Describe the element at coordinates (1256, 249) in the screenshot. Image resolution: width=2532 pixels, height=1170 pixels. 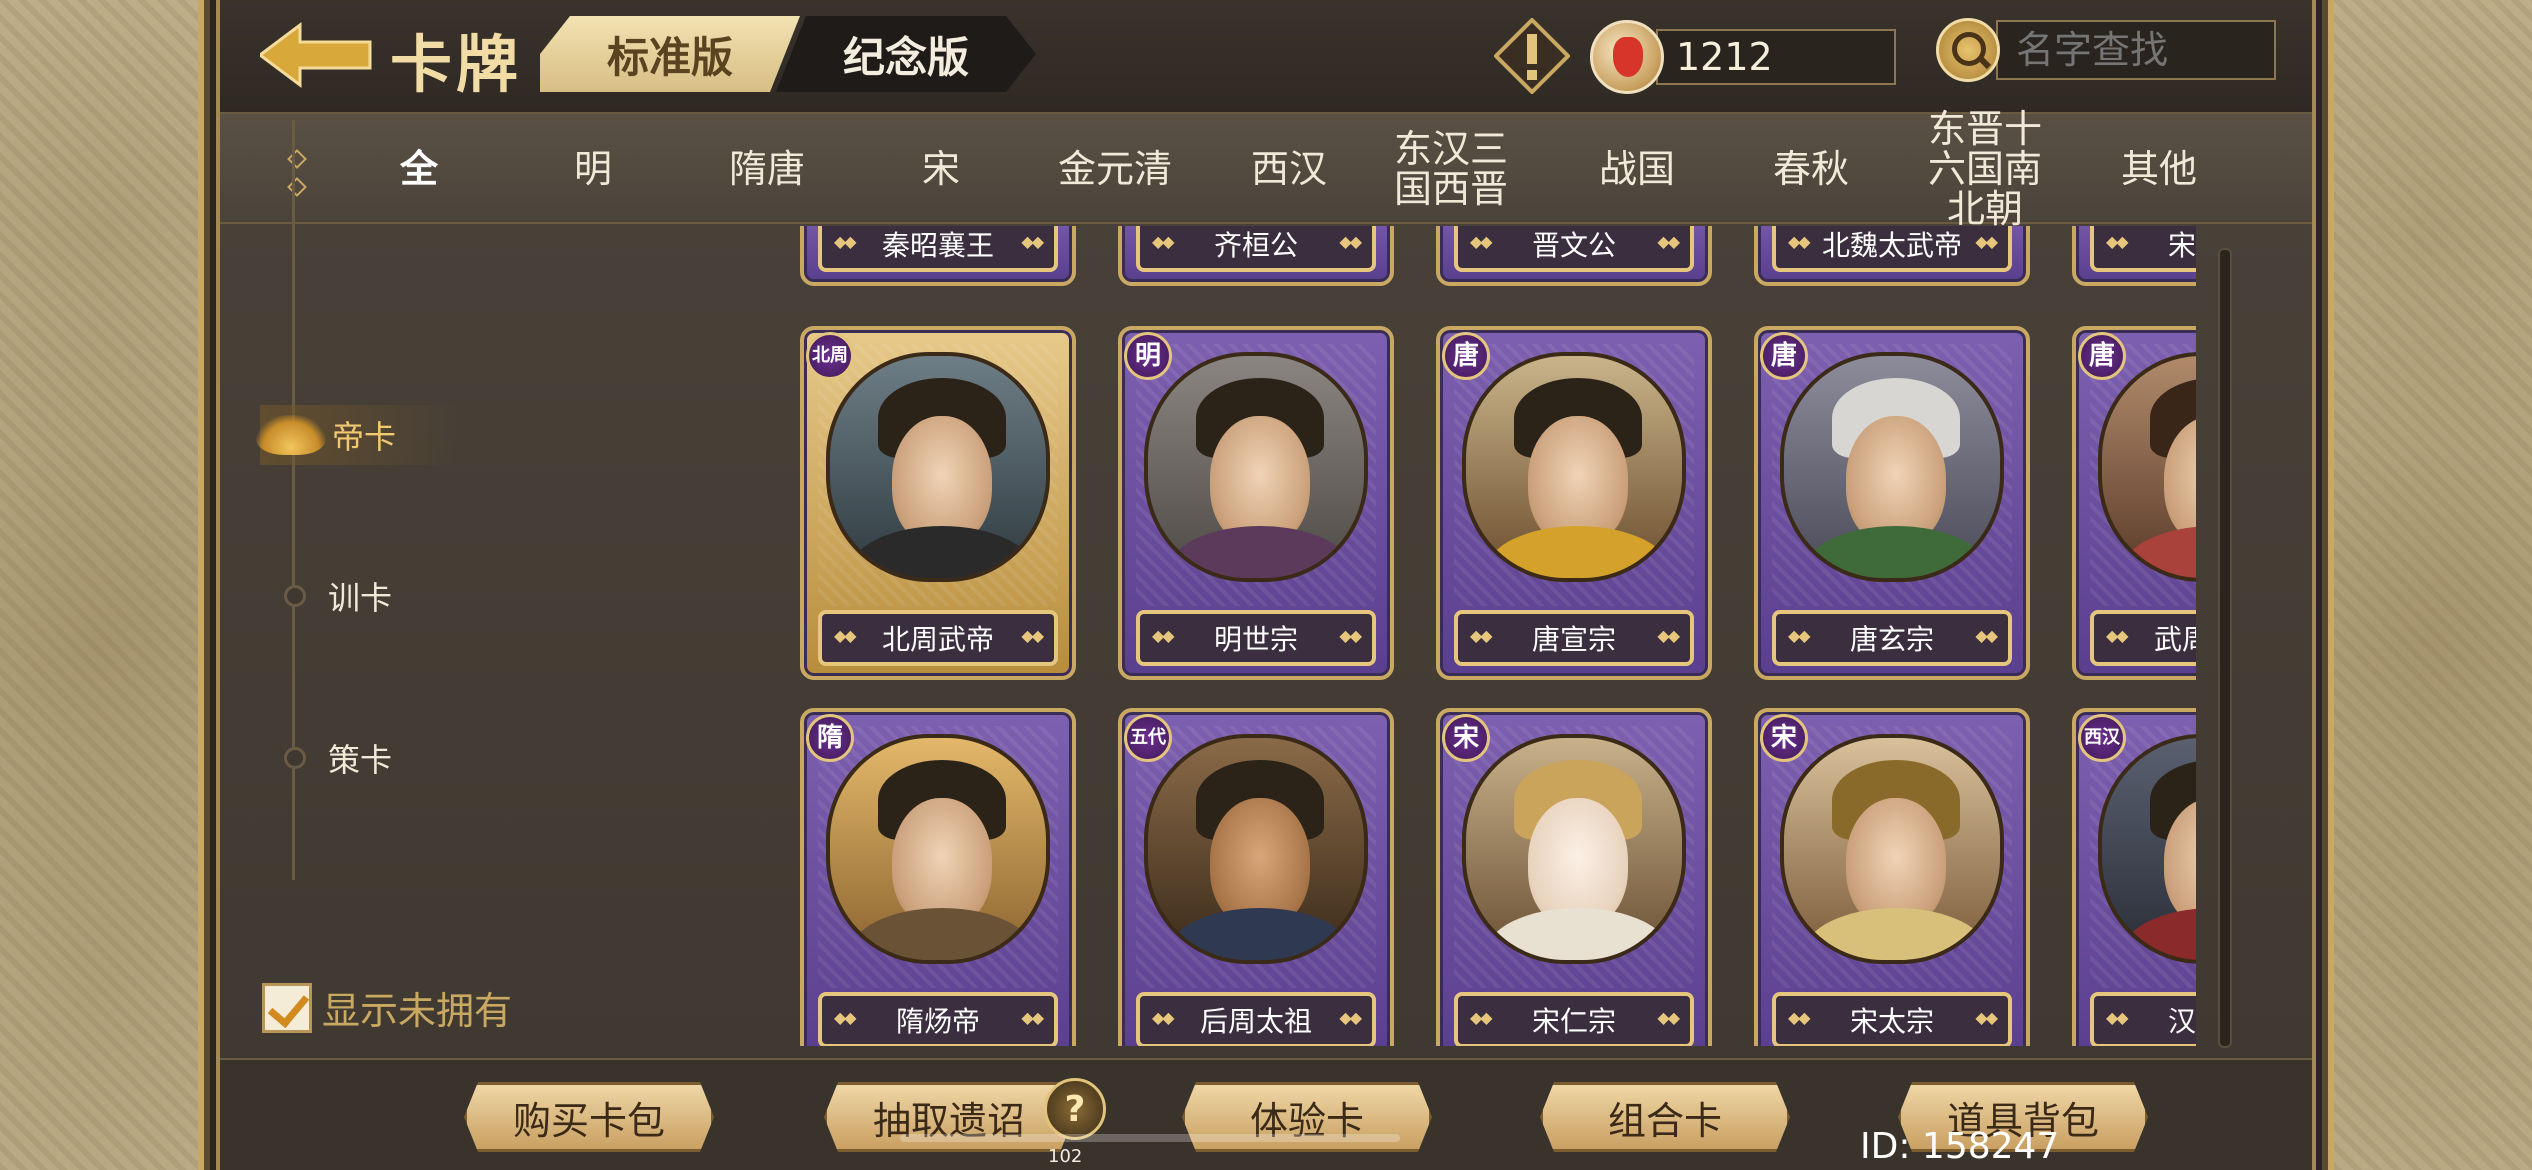
I see `card-name: 齐桓公` at that location.